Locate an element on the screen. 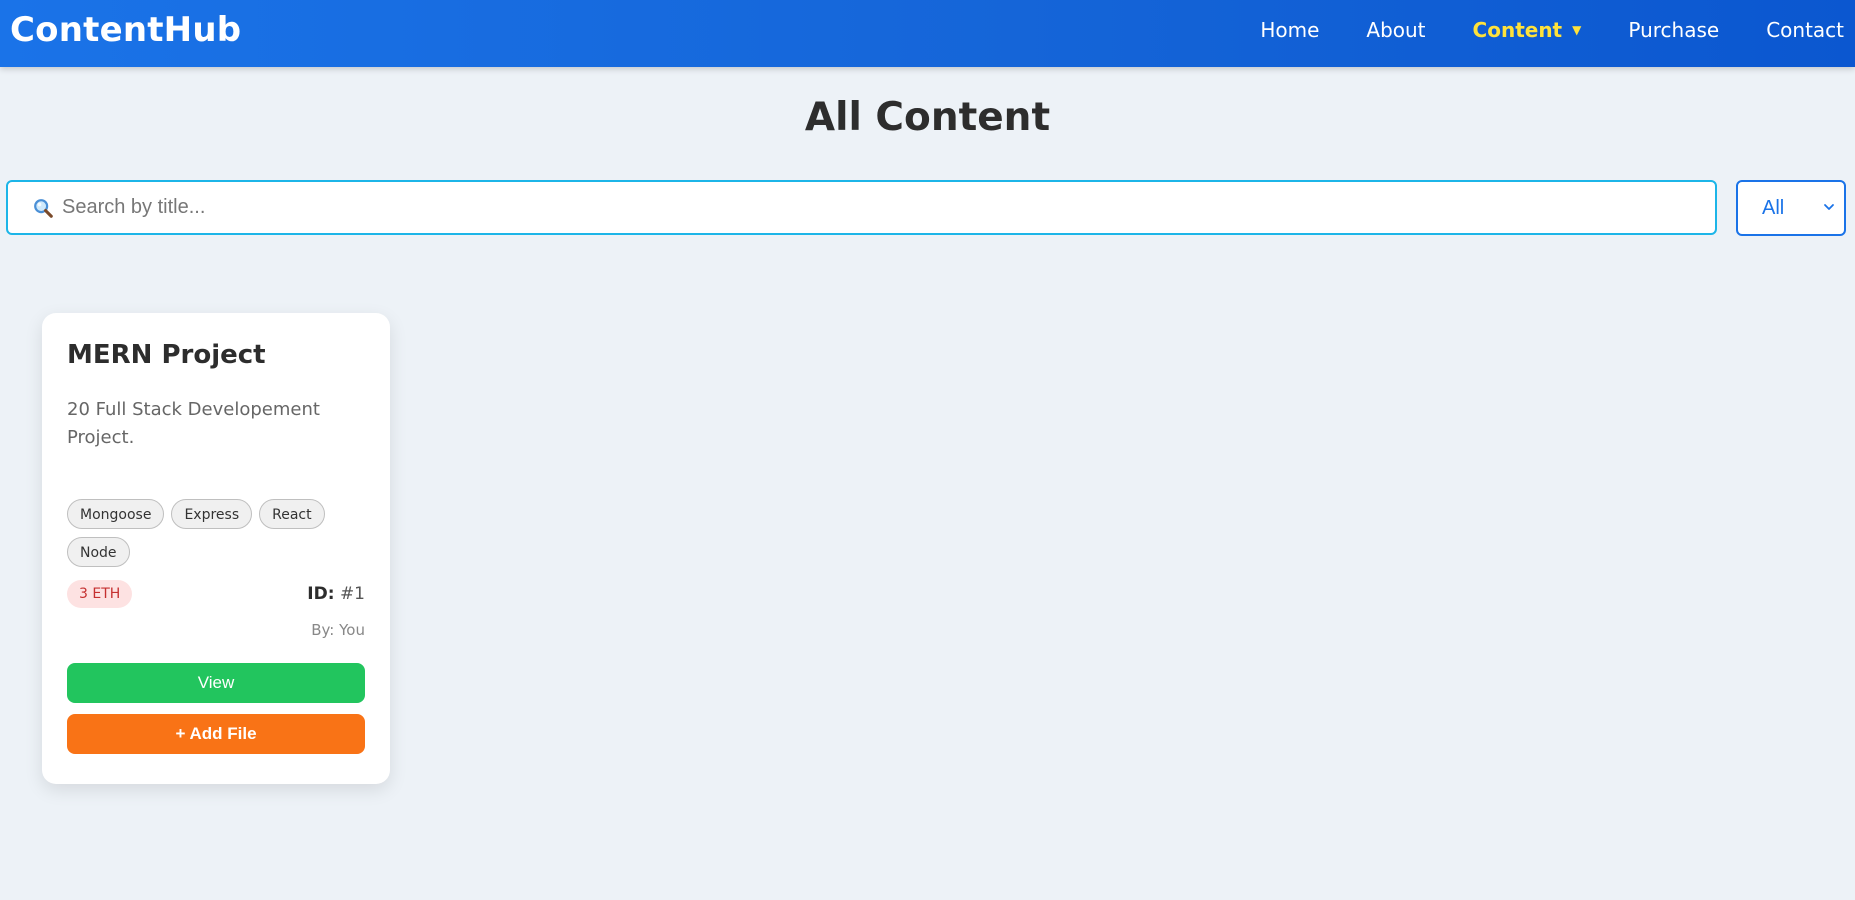 This screenshot has height=900, width=1855. nav-item-content: Content ▼ is located at coordinates (1527, 30).